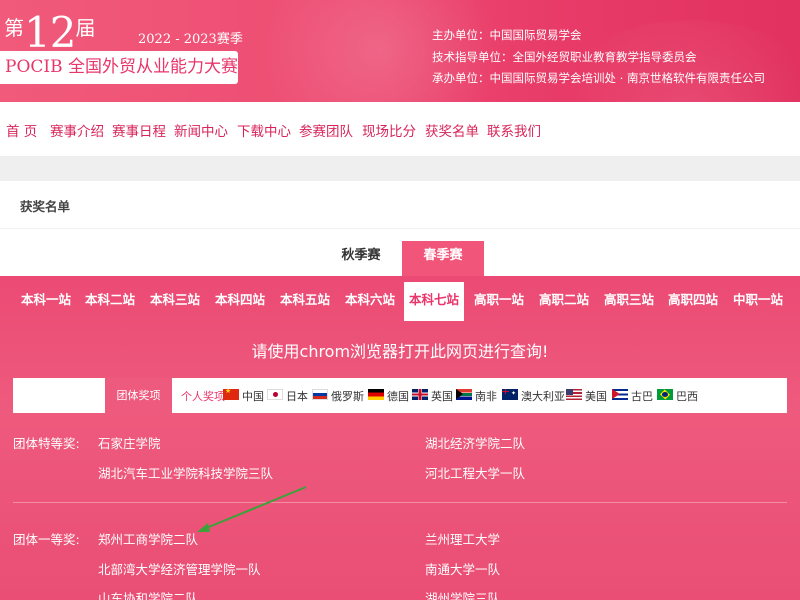  I want to click on country-name: 南非, so click(486, 396).